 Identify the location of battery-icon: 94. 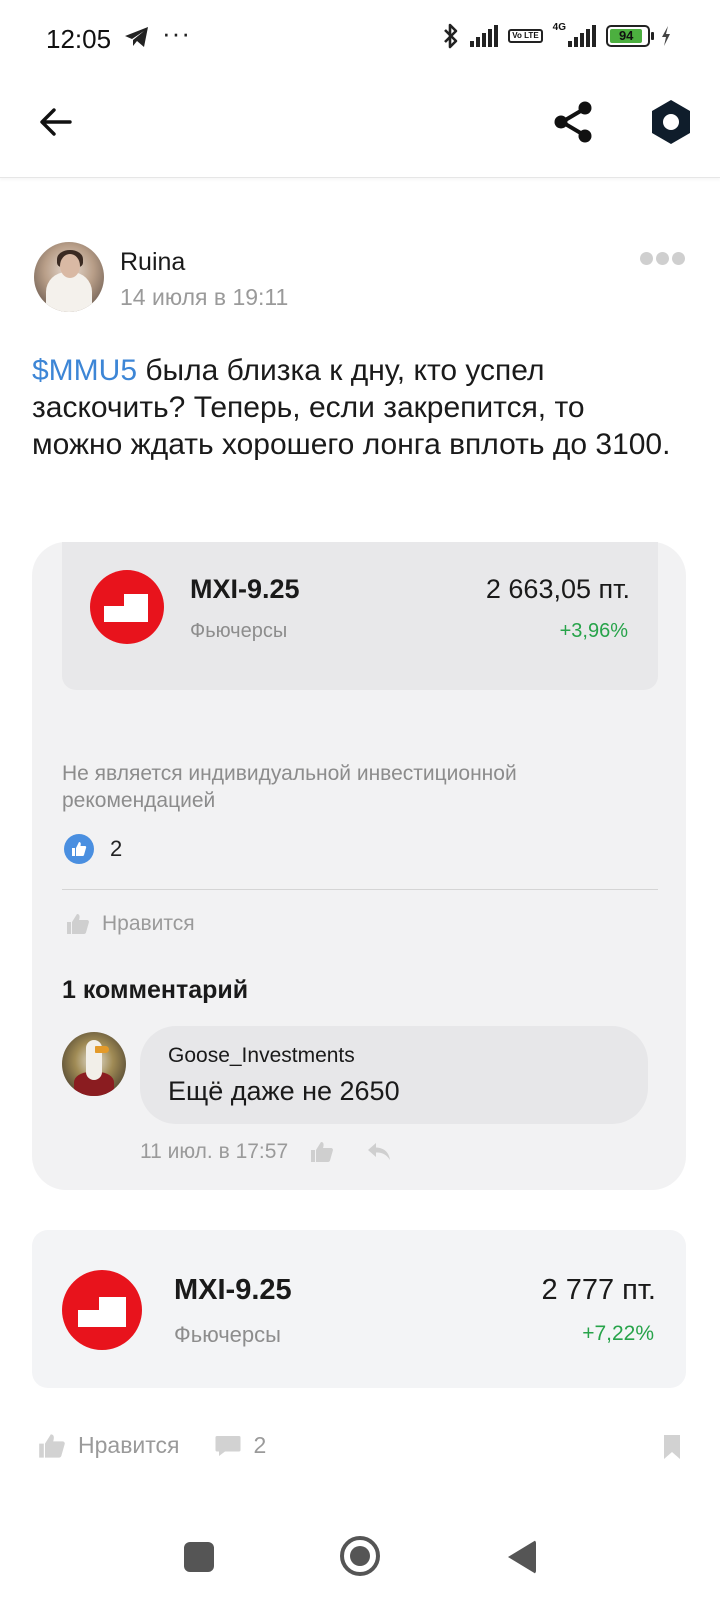
(630, 36).